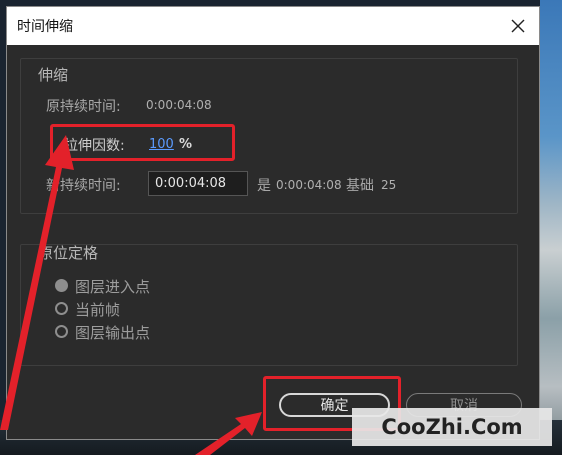 The height and width of the screenshot is (455, 562). I want to click on highlight-box-stretch-factor, so click(142, 142).